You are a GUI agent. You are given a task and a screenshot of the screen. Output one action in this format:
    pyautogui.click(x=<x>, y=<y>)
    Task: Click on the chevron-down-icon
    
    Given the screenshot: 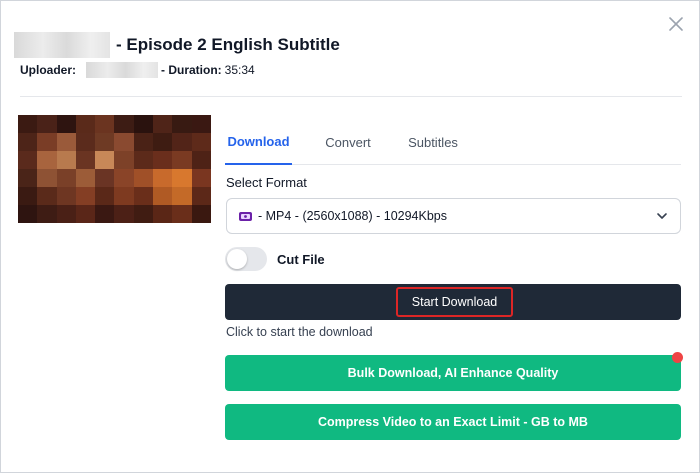 What is the action you would take?
    pyautogui.click(x=662, y=216)
    